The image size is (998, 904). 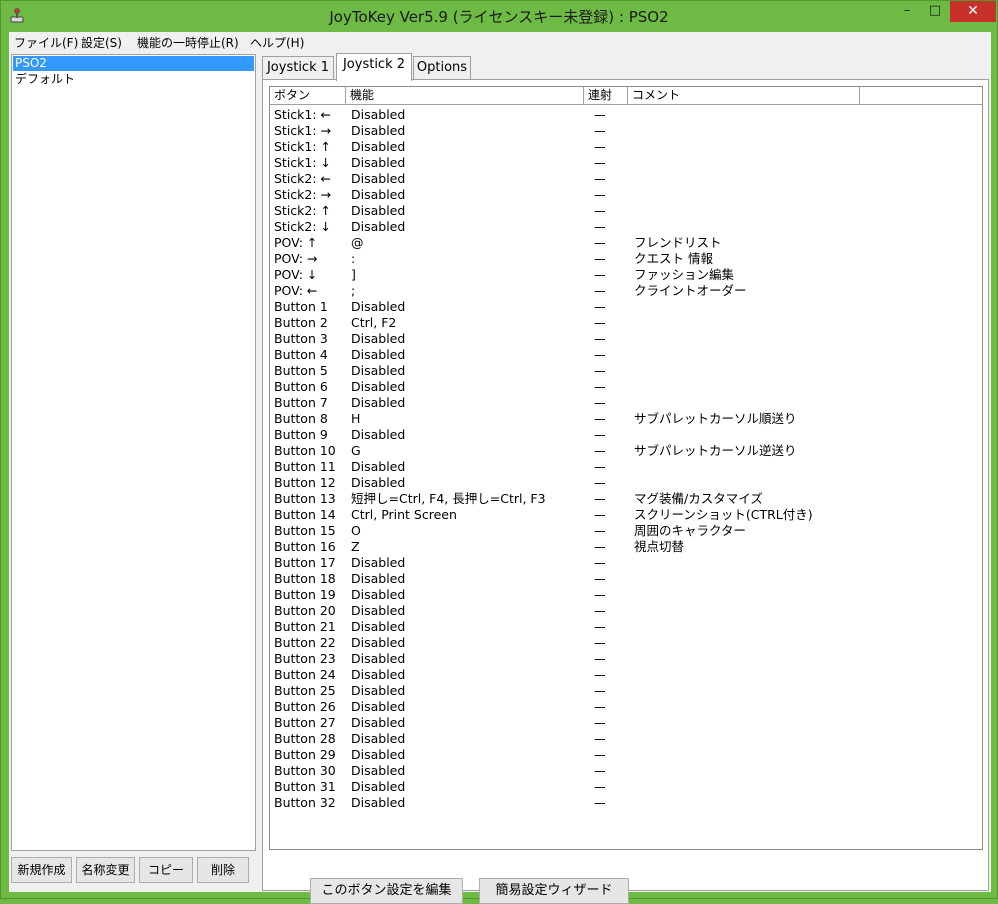 What do you see at coordinates (626, 163) in the screenshot?
I see `table-row: Stick1: ↓ Disabled ---` at bounding box center [626, 163].